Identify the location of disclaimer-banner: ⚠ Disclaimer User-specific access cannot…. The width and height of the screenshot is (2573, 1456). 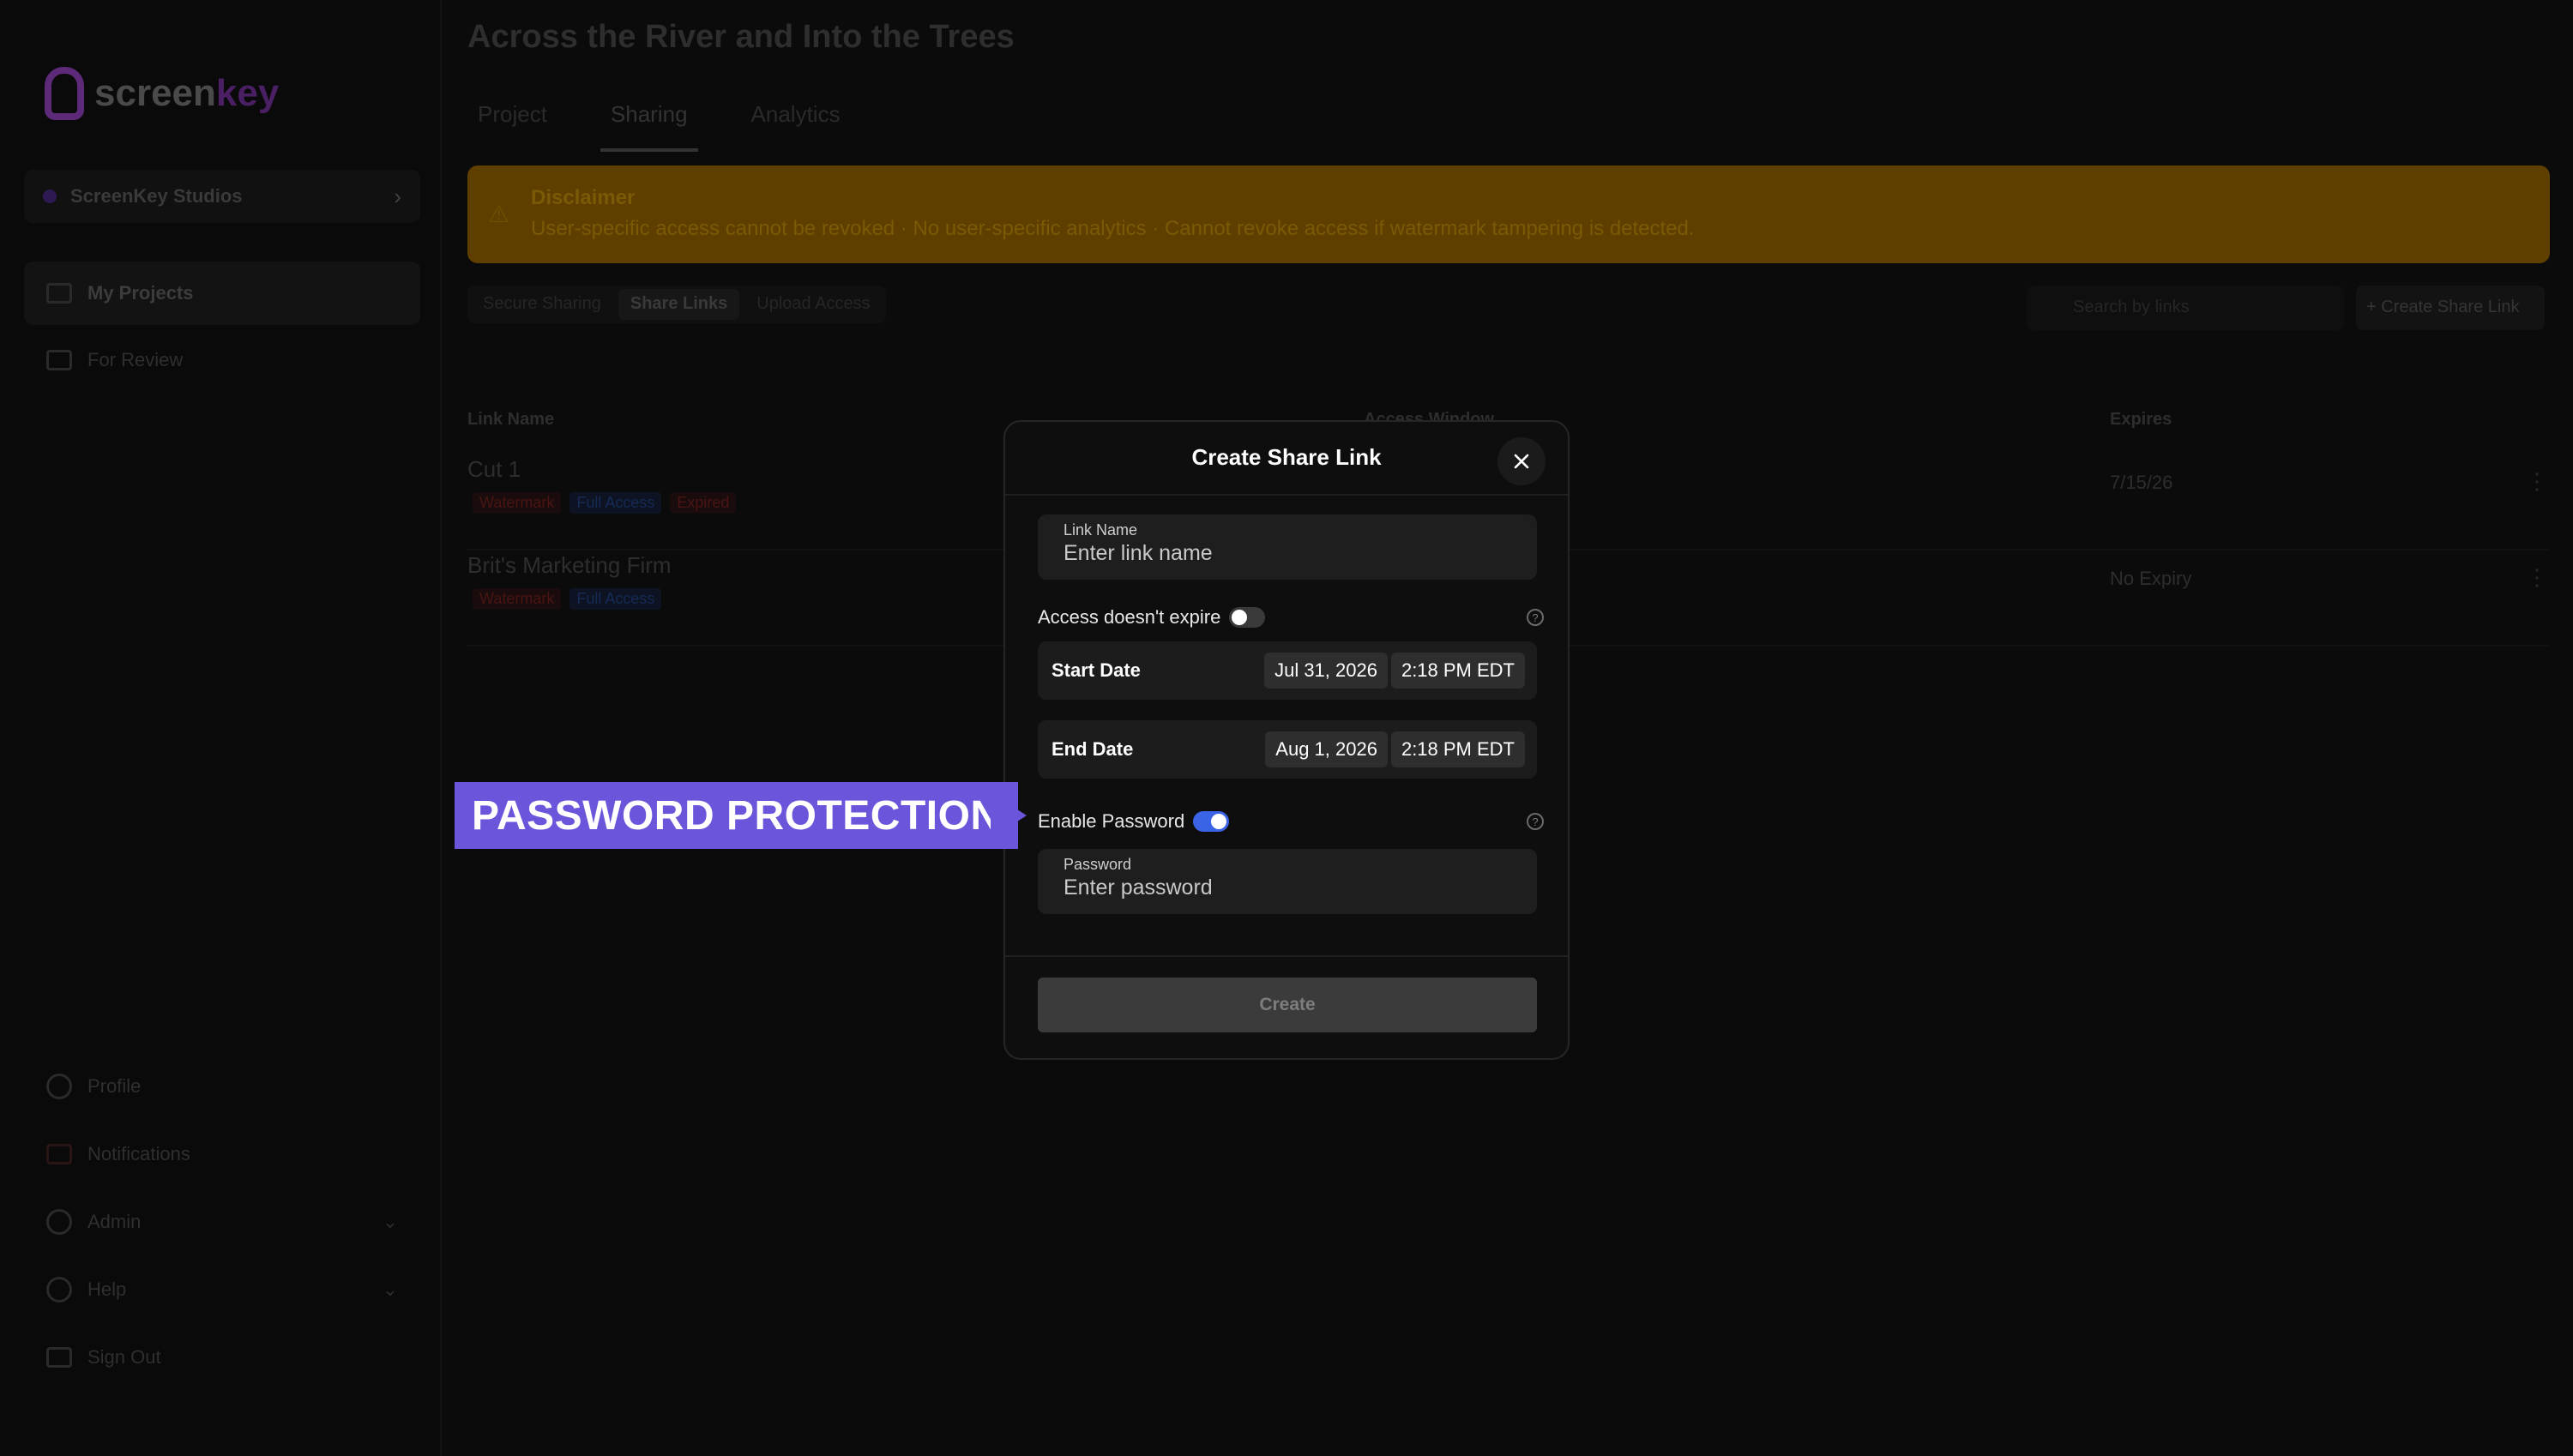
(1508, 214).